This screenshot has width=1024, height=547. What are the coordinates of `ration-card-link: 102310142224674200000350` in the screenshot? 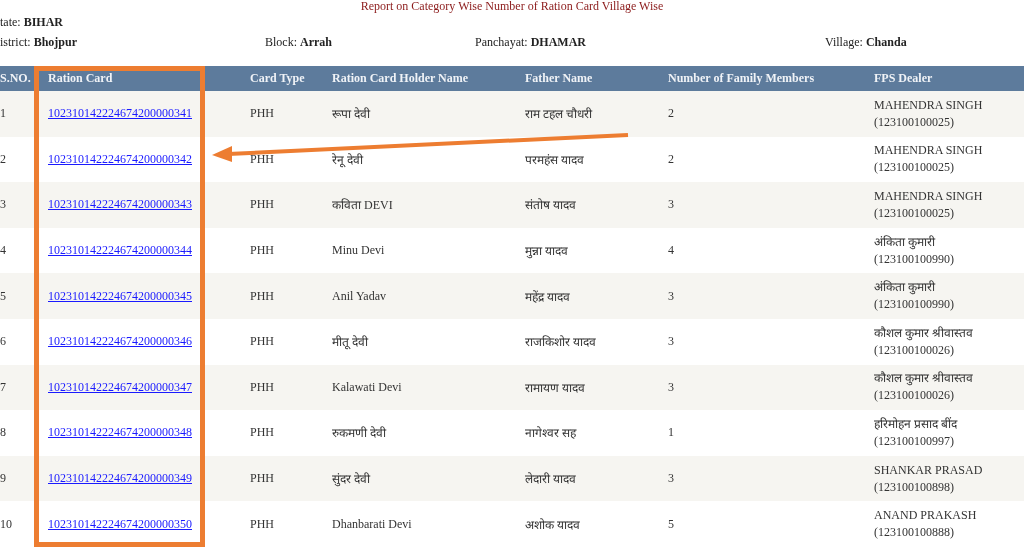 It's located at (120, 524).